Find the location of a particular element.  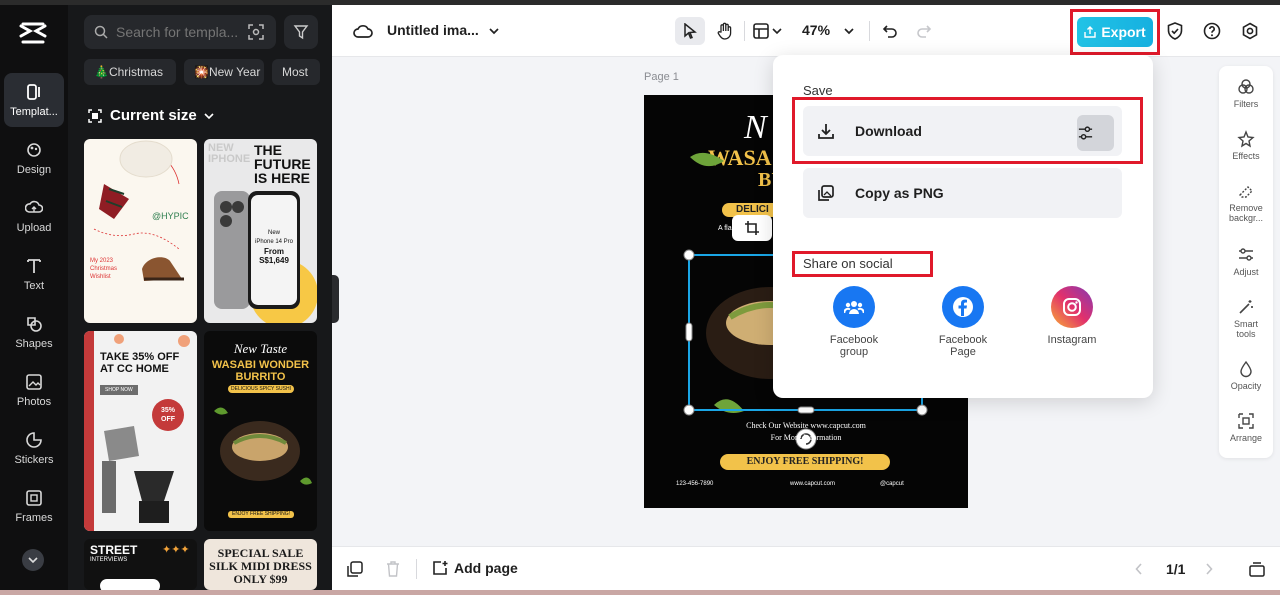

share-facebook-group: Facebook group is located at coordinates (854, 322).